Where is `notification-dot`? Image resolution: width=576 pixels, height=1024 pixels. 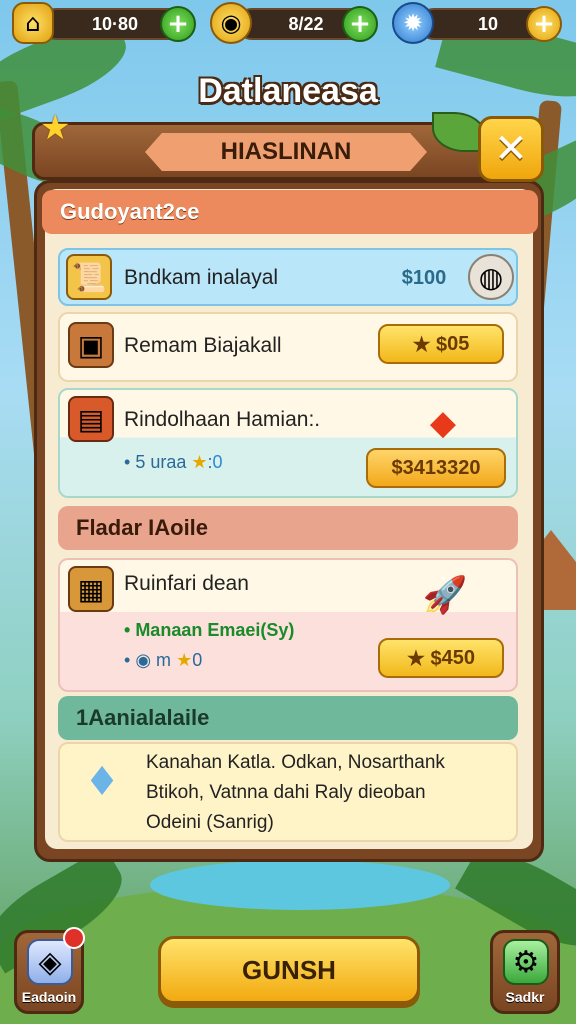
notification-dot is located at coordinates (74, 938).